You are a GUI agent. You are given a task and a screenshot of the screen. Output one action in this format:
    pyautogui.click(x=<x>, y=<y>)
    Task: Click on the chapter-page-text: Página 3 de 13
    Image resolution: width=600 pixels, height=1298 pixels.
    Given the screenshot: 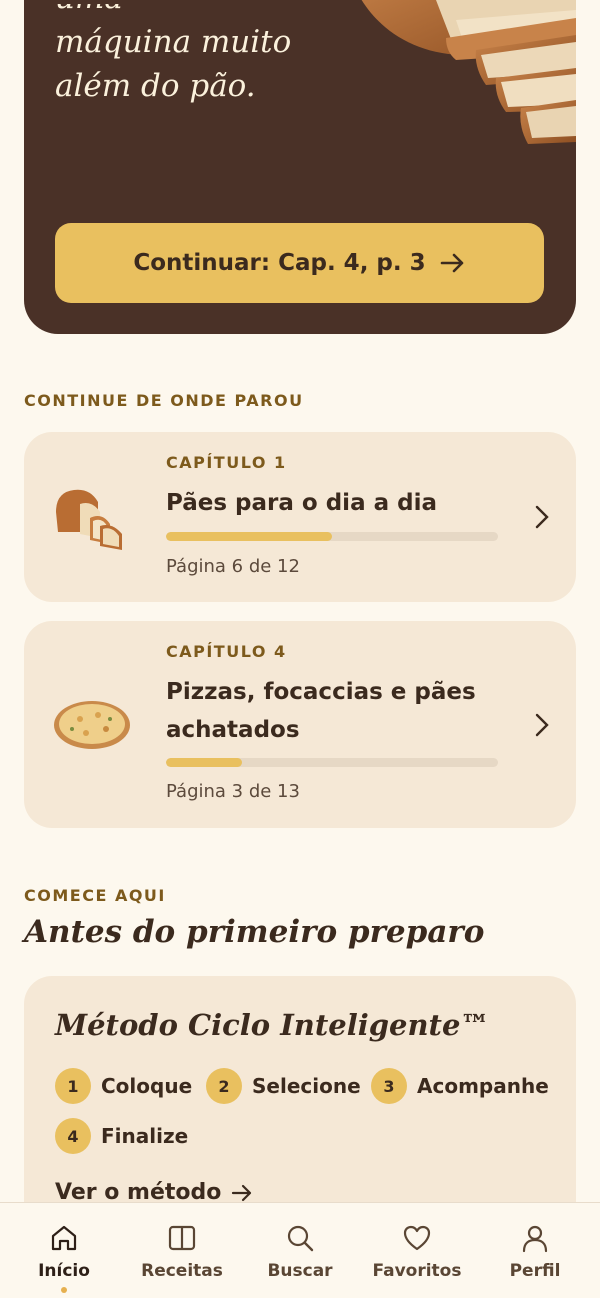 What is the action you would take?
    pyautogui.click(x=233, y=791)
    